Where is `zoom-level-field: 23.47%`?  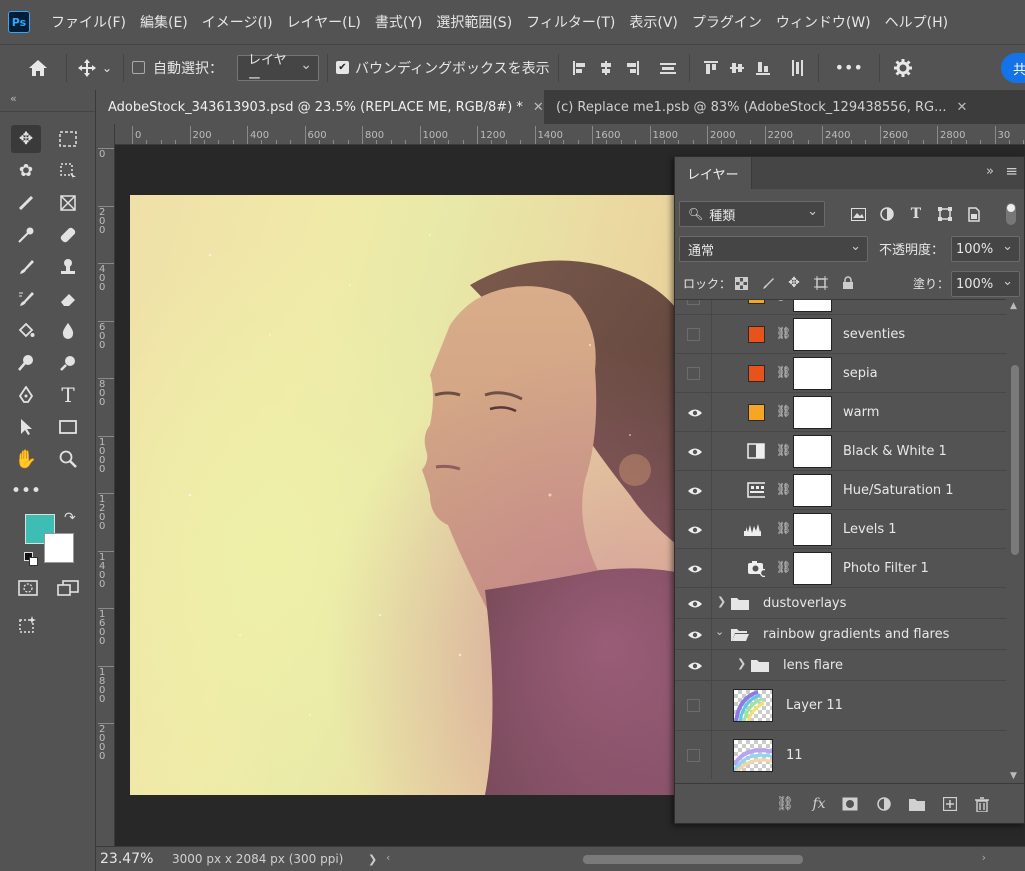 zoom-level-field: 23.47% is located at coordinates (134, 859).